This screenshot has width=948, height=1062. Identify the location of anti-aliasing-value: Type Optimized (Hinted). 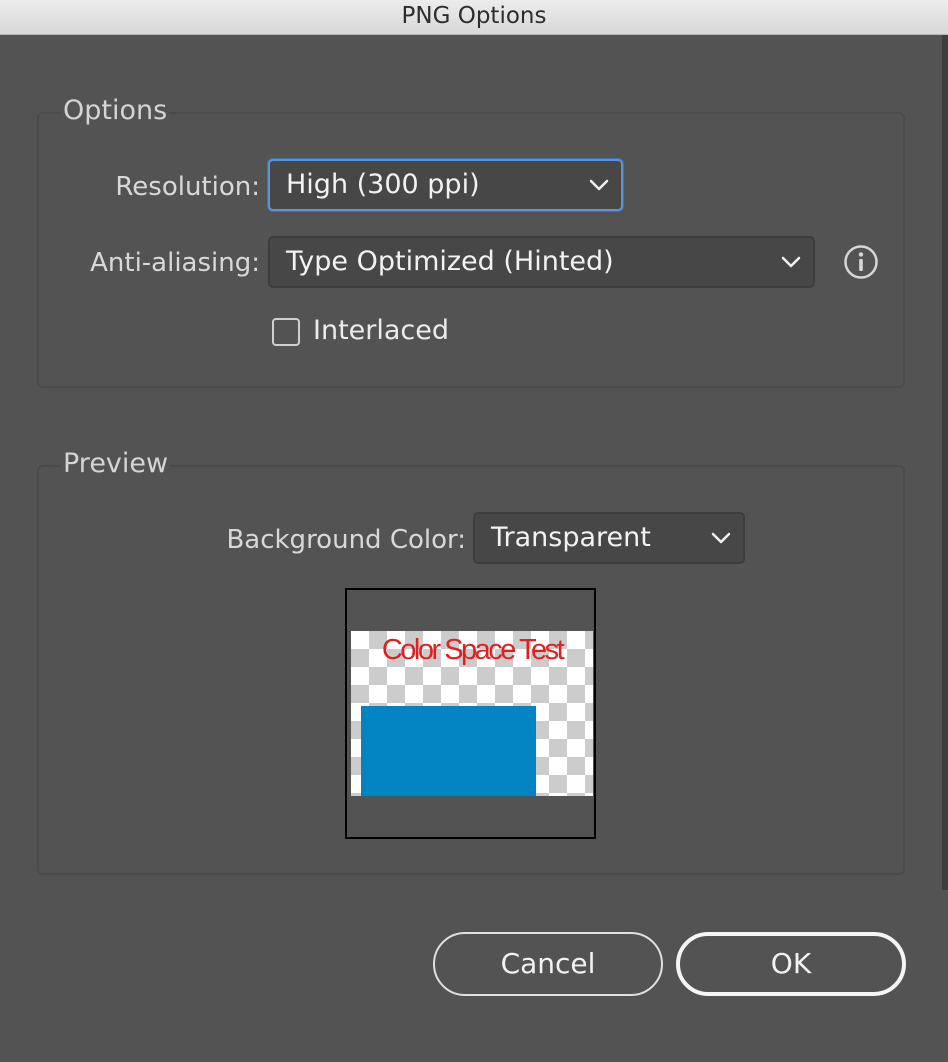
(450, 261).